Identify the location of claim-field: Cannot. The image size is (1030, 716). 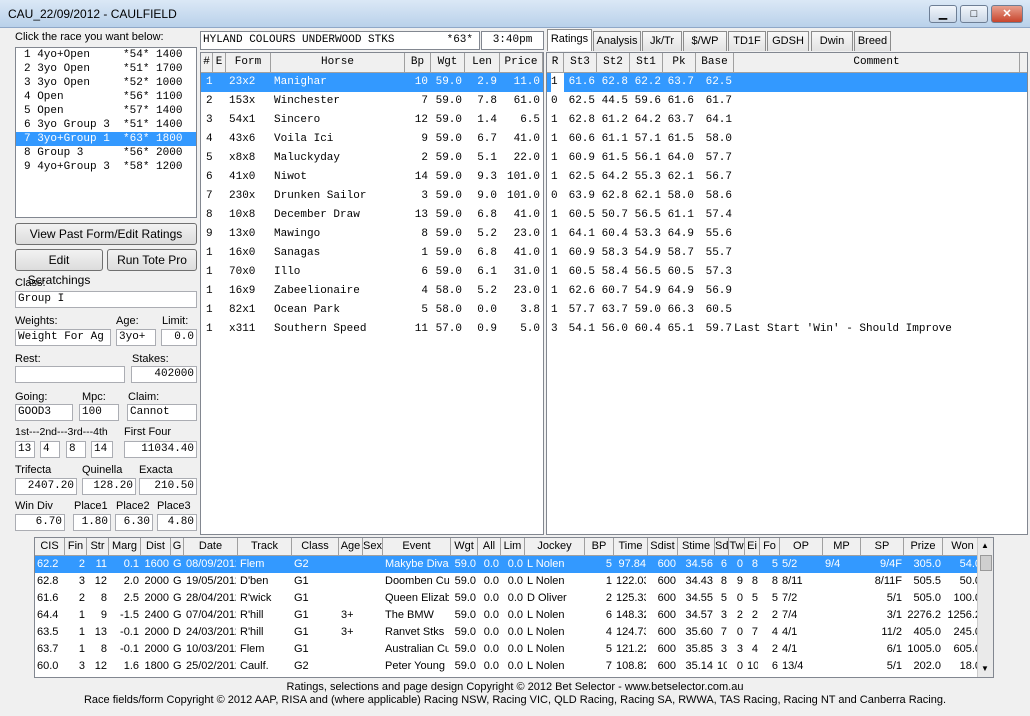
(162, 412).